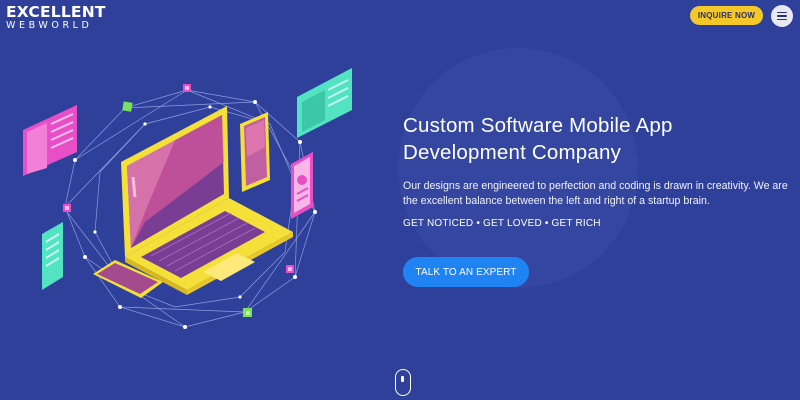 The height and width of the screenshot is (400, 800). Describe the element at coordinates (402, 379) in the screenshot. I see `scroll-wheel` at that location.